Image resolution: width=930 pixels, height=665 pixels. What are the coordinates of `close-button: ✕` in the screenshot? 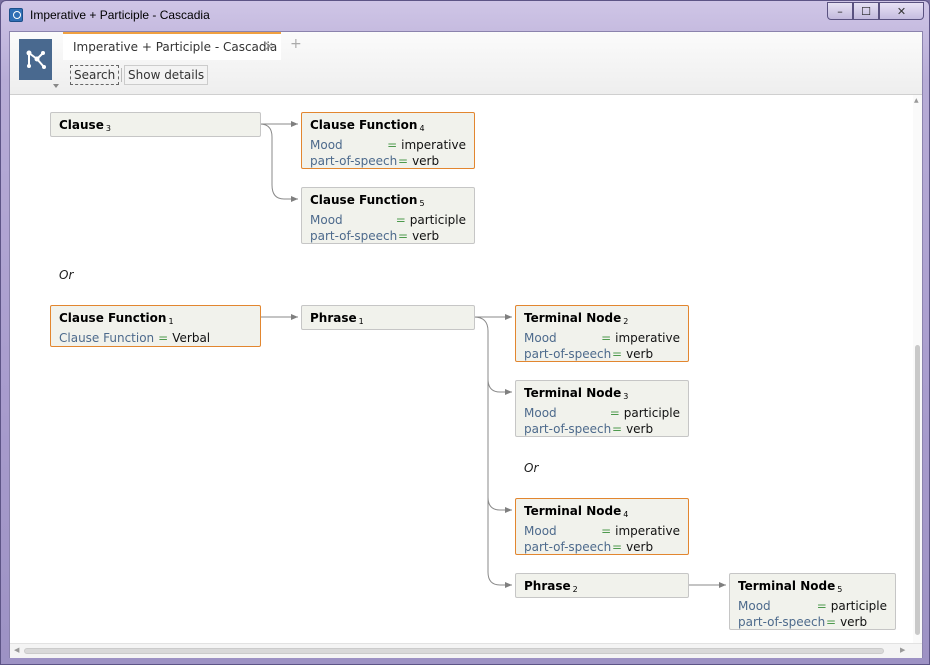 It's located at (901, 11).